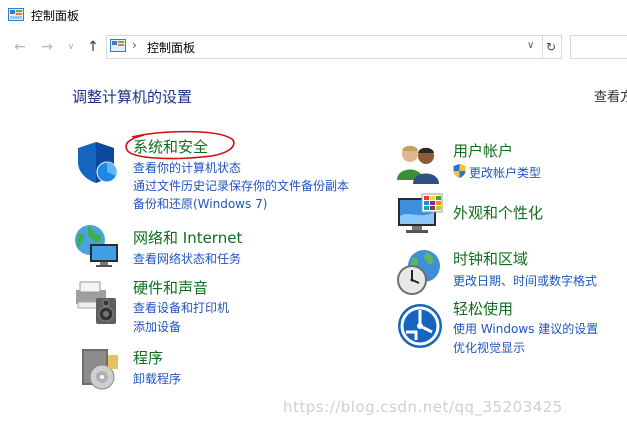 The image size is (627, 427). I want to click on shield-icon, so click(98, 162).